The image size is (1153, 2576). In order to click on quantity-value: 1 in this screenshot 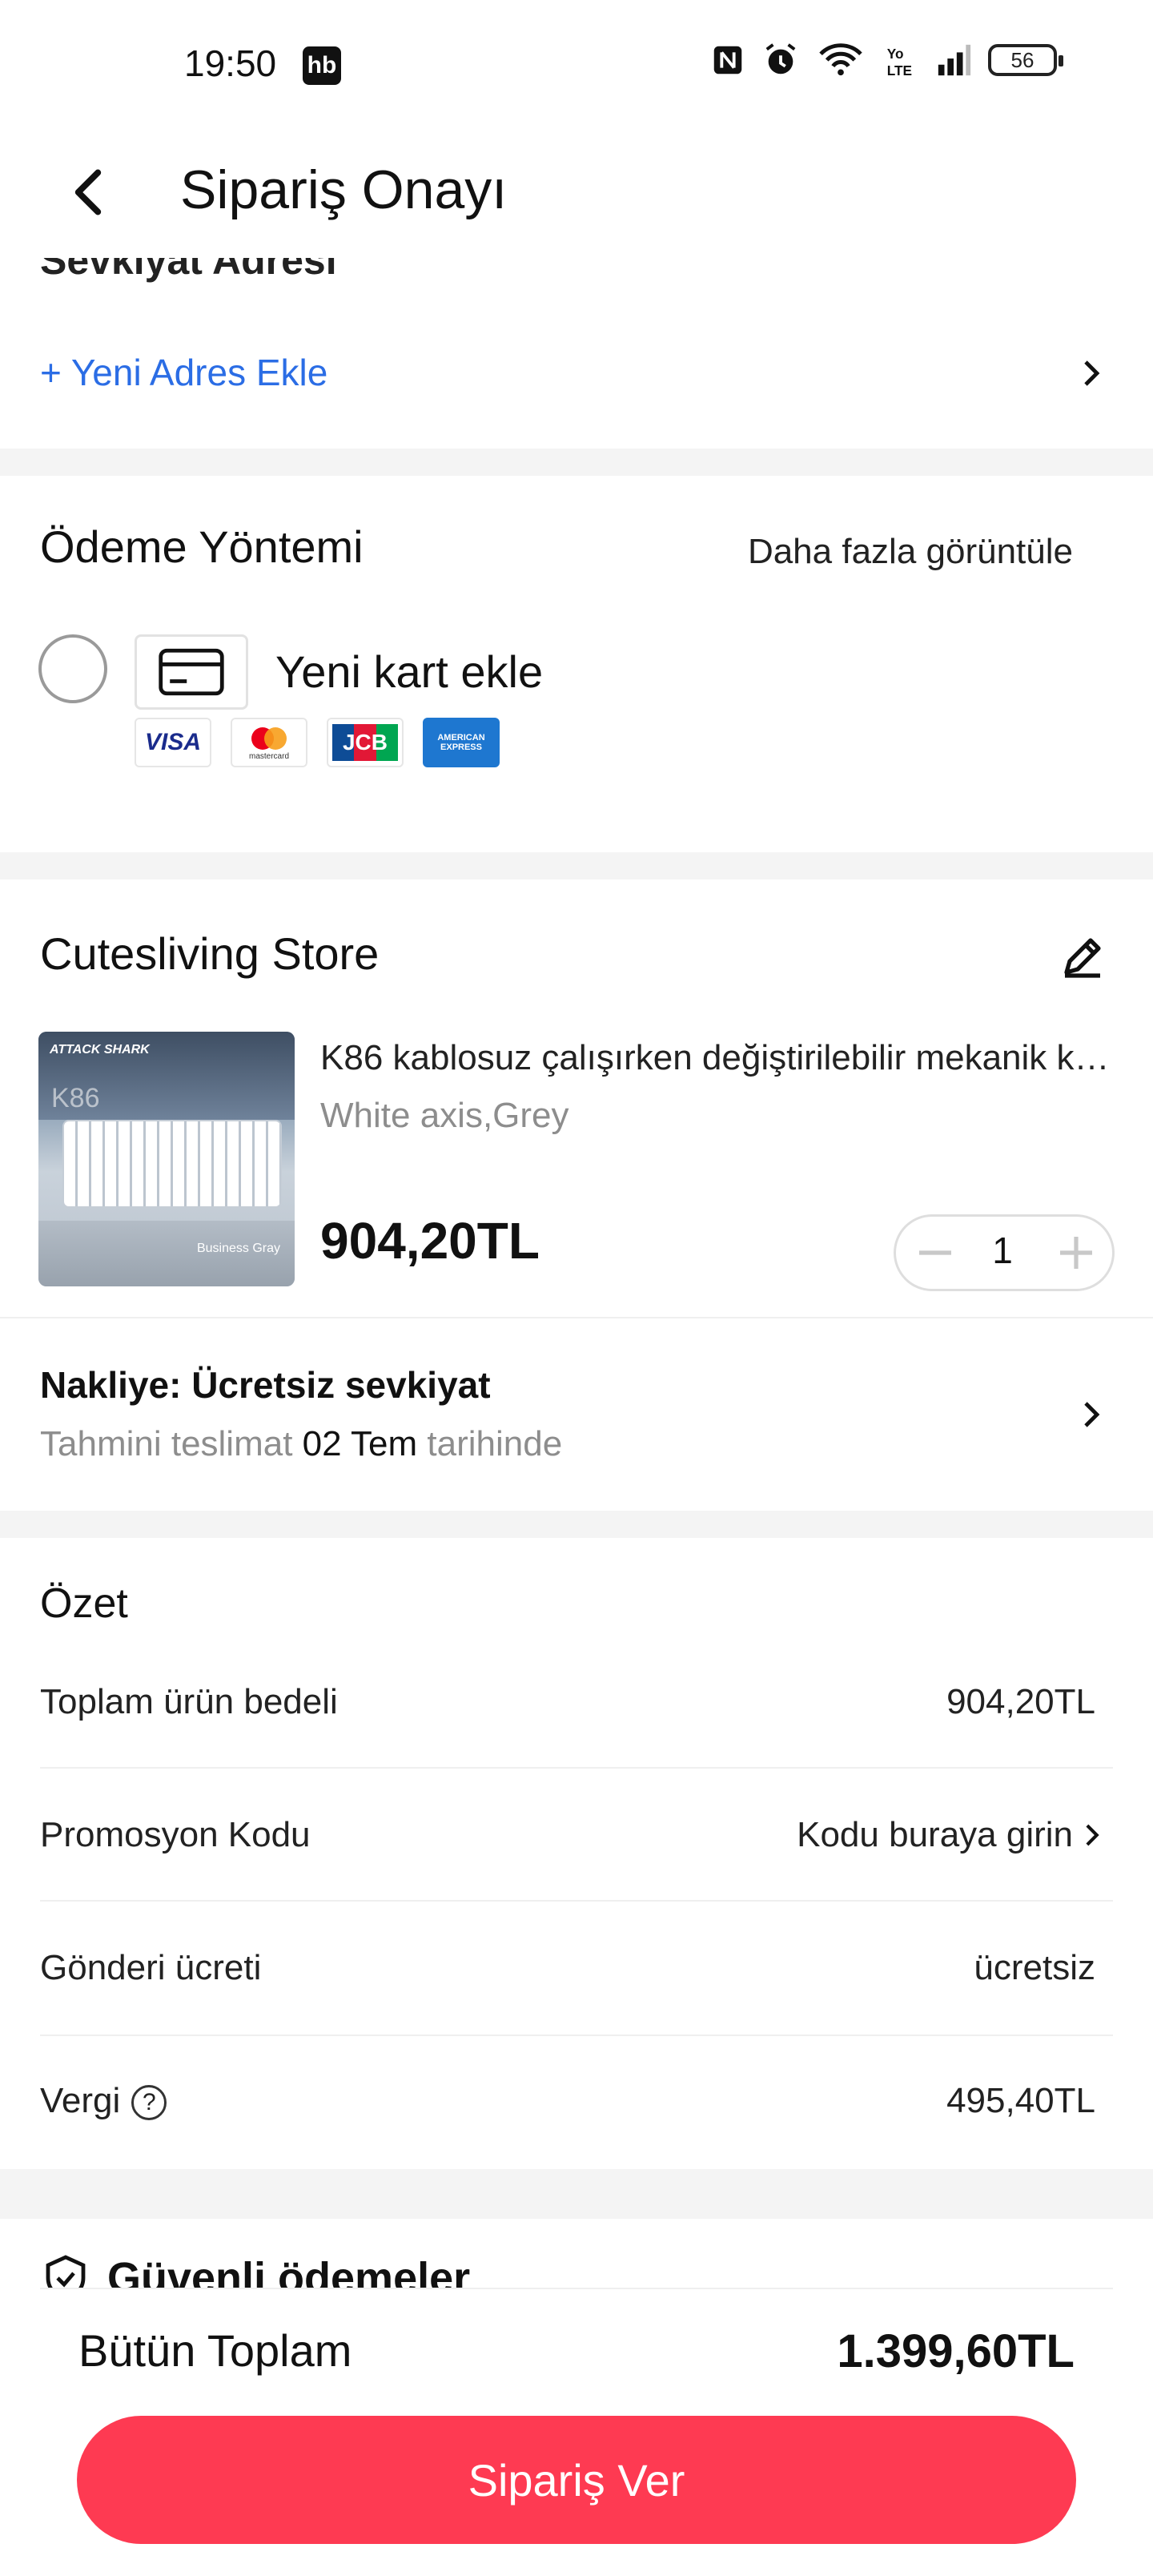, I will do `click(1003, 1250)`.